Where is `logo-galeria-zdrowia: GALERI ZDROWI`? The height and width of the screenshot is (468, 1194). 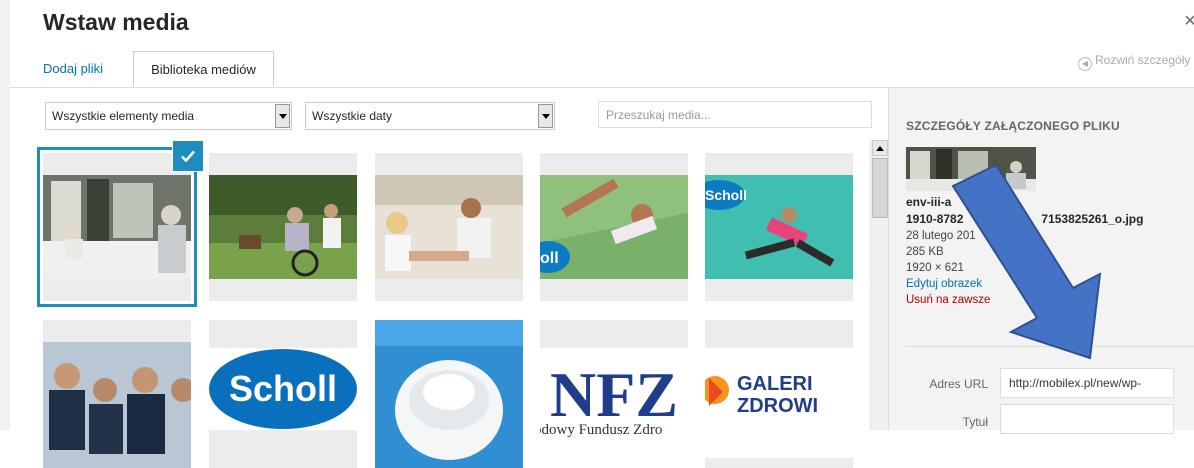
logo-galeria-zdrowia: GALERI ZDROWI is located at coordinates (779, 394).